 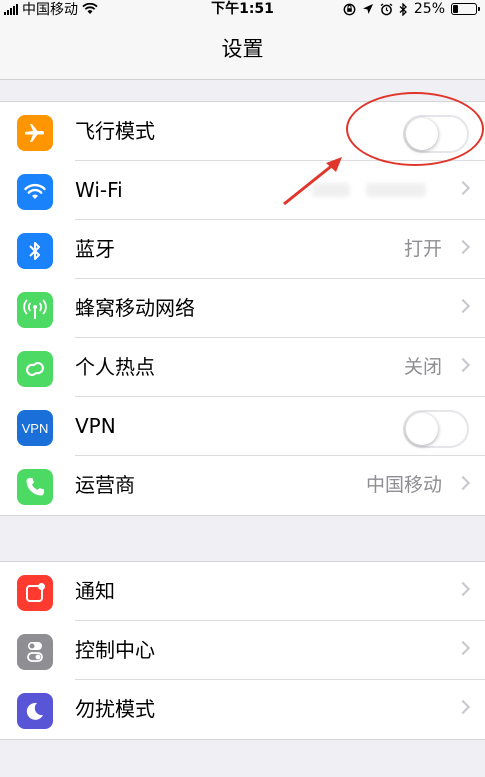 What do you see at coordinates (242, 190) in the screenshot?
I see `settings-row-wifi: Wi-Fi` at bounding box center [242, 190].